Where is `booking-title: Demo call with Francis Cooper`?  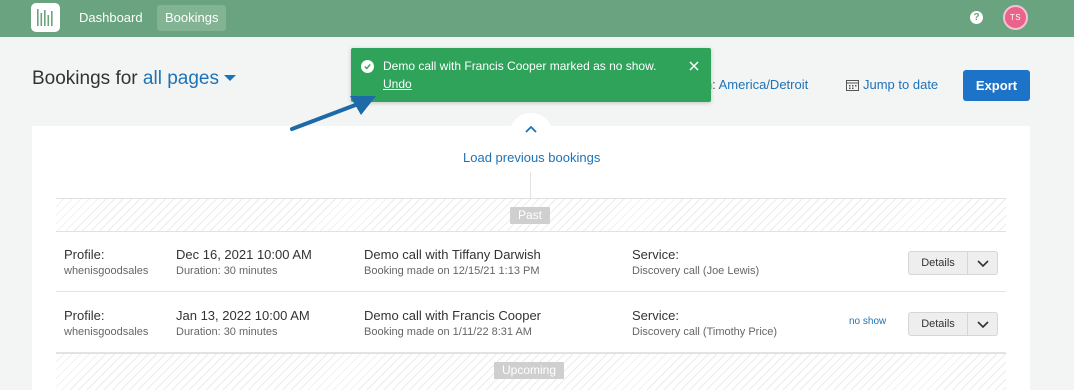 booking-title: Demo call with Francis Cooper is located at coordinates (453, 315).